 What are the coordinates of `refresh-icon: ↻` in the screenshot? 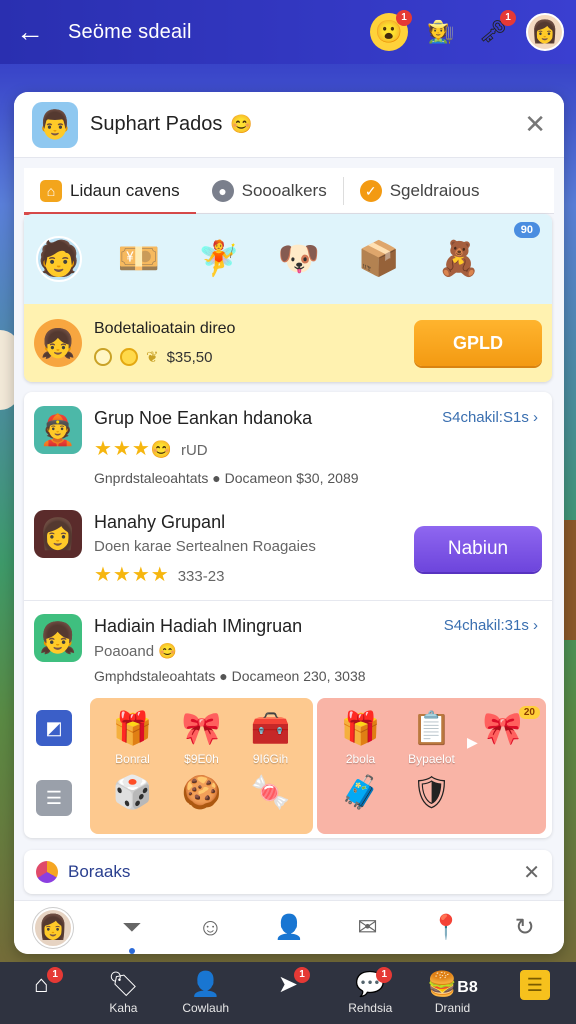 It's located at (525, 928).